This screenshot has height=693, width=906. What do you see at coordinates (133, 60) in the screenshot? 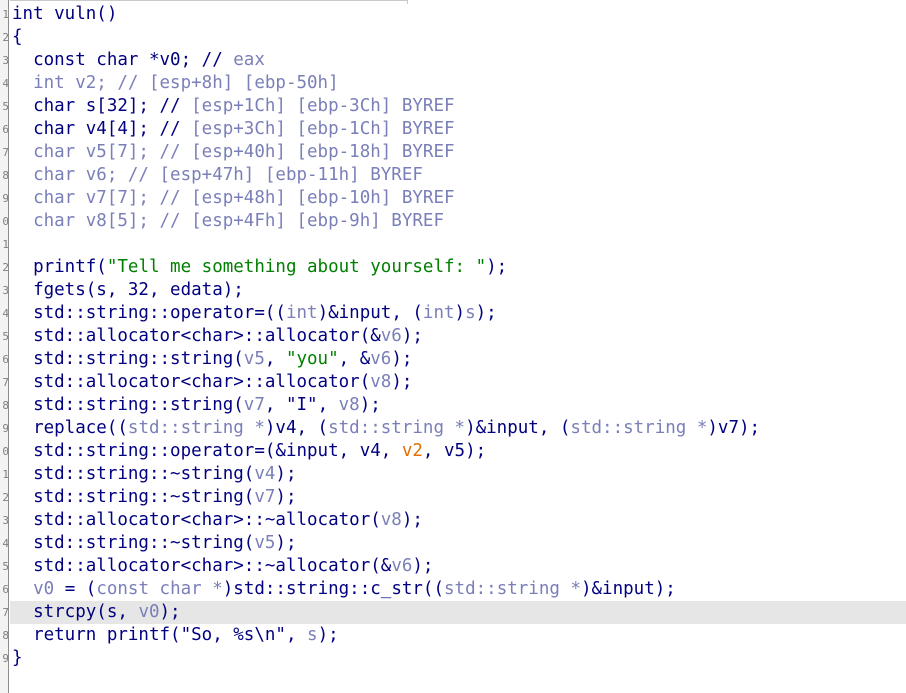
I see `code-token: const char *v0; //` at bounding box center [133, 60].